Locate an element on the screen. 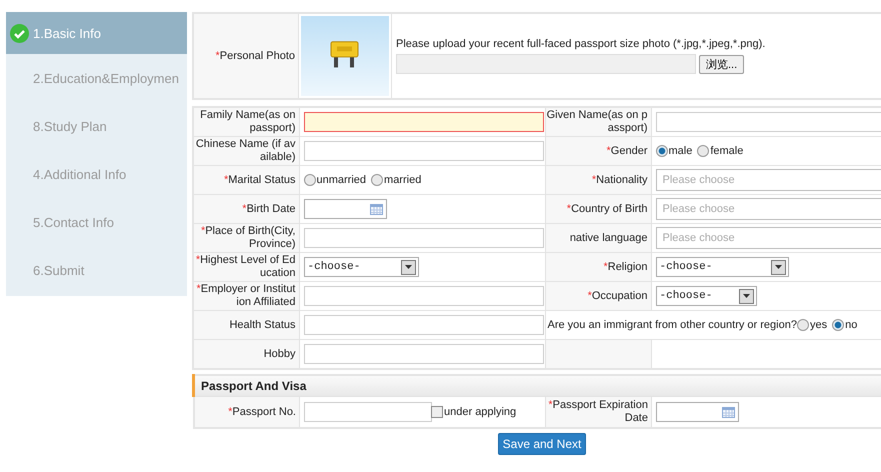  field-label: *Employer or Institution Affiliated is located at coordinates (246, 296).